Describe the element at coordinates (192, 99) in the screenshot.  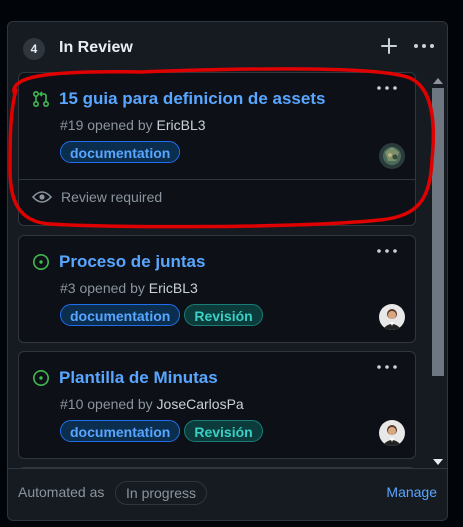
I see `card-title-link: 15 guia para definicion de assets` at that location.